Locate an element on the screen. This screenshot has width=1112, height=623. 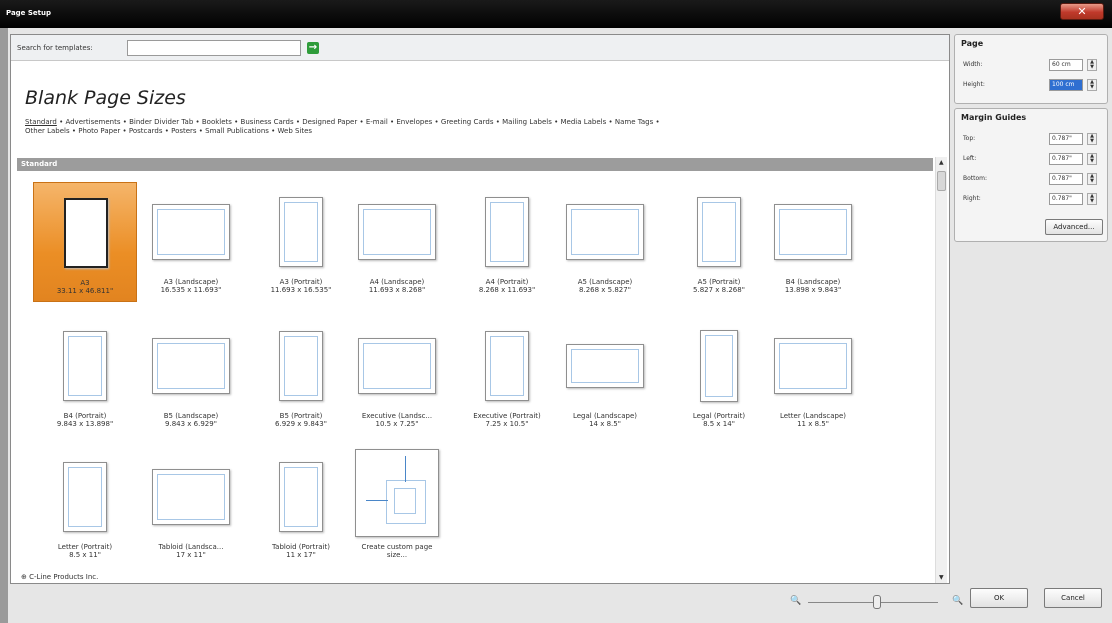
template-tile: A5 (Landscape) 8.268 x 5.827" is located at coordinates (605, 242).